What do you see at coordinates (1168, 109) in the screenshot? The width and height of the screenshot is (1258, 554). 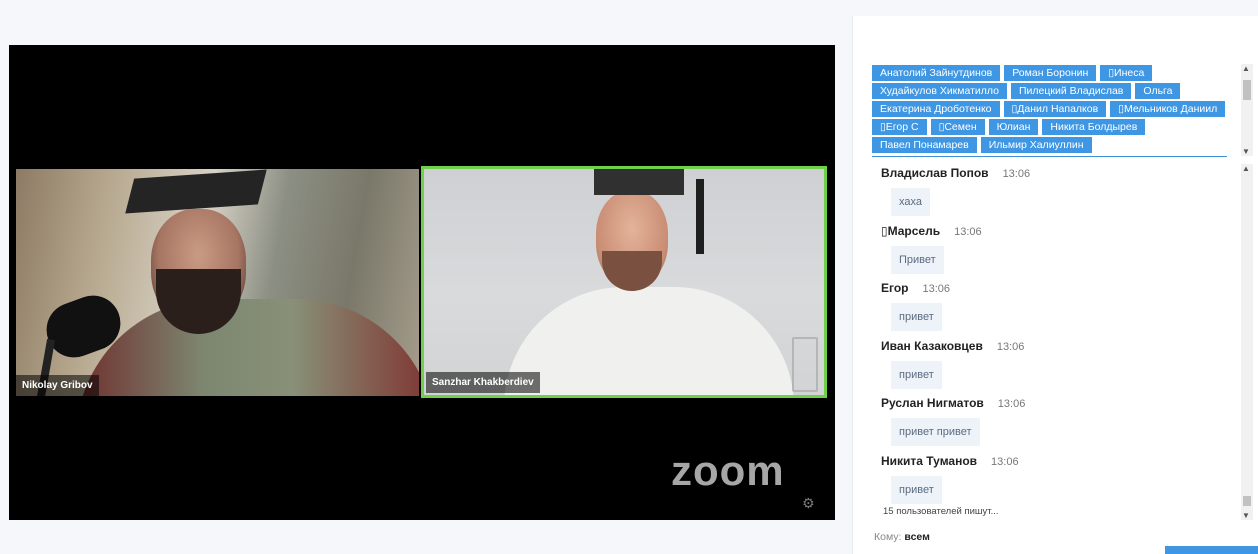 I see `participant-chip: ▯Мельников Даниил` at bounding box center [1168, 109].